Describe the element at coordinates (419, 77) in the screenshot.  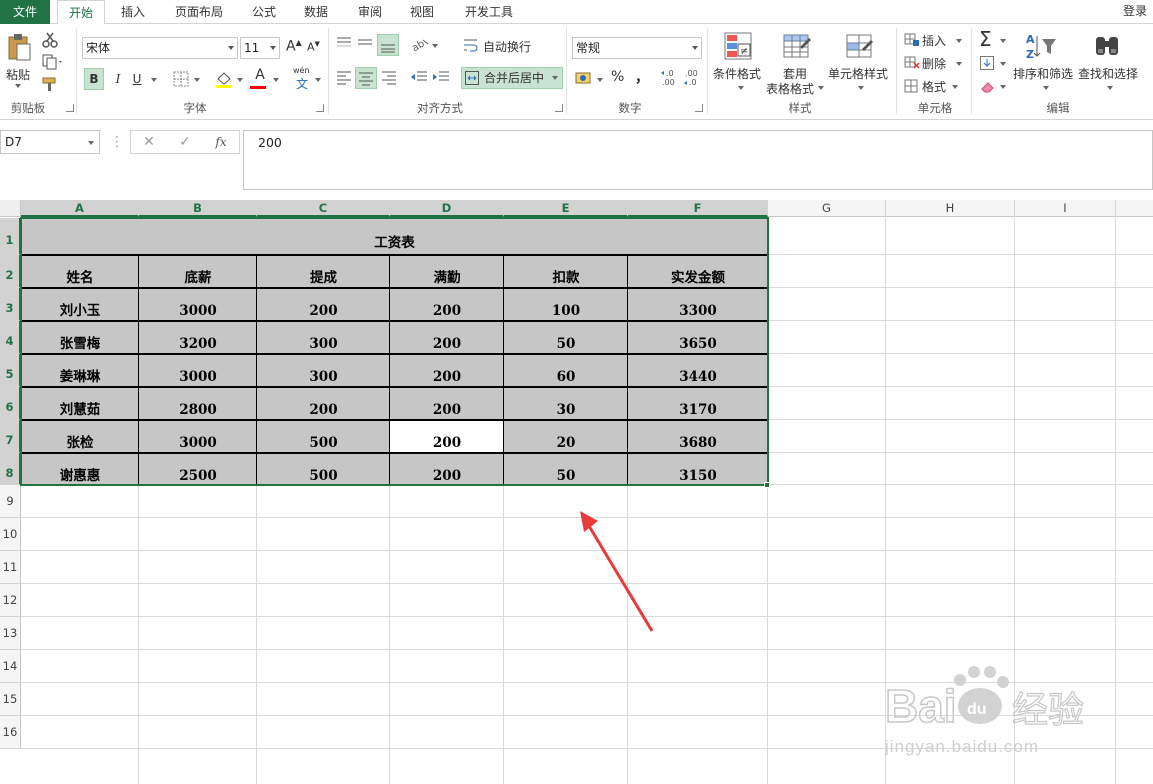
I see `decrease-indent-icon` at that location.